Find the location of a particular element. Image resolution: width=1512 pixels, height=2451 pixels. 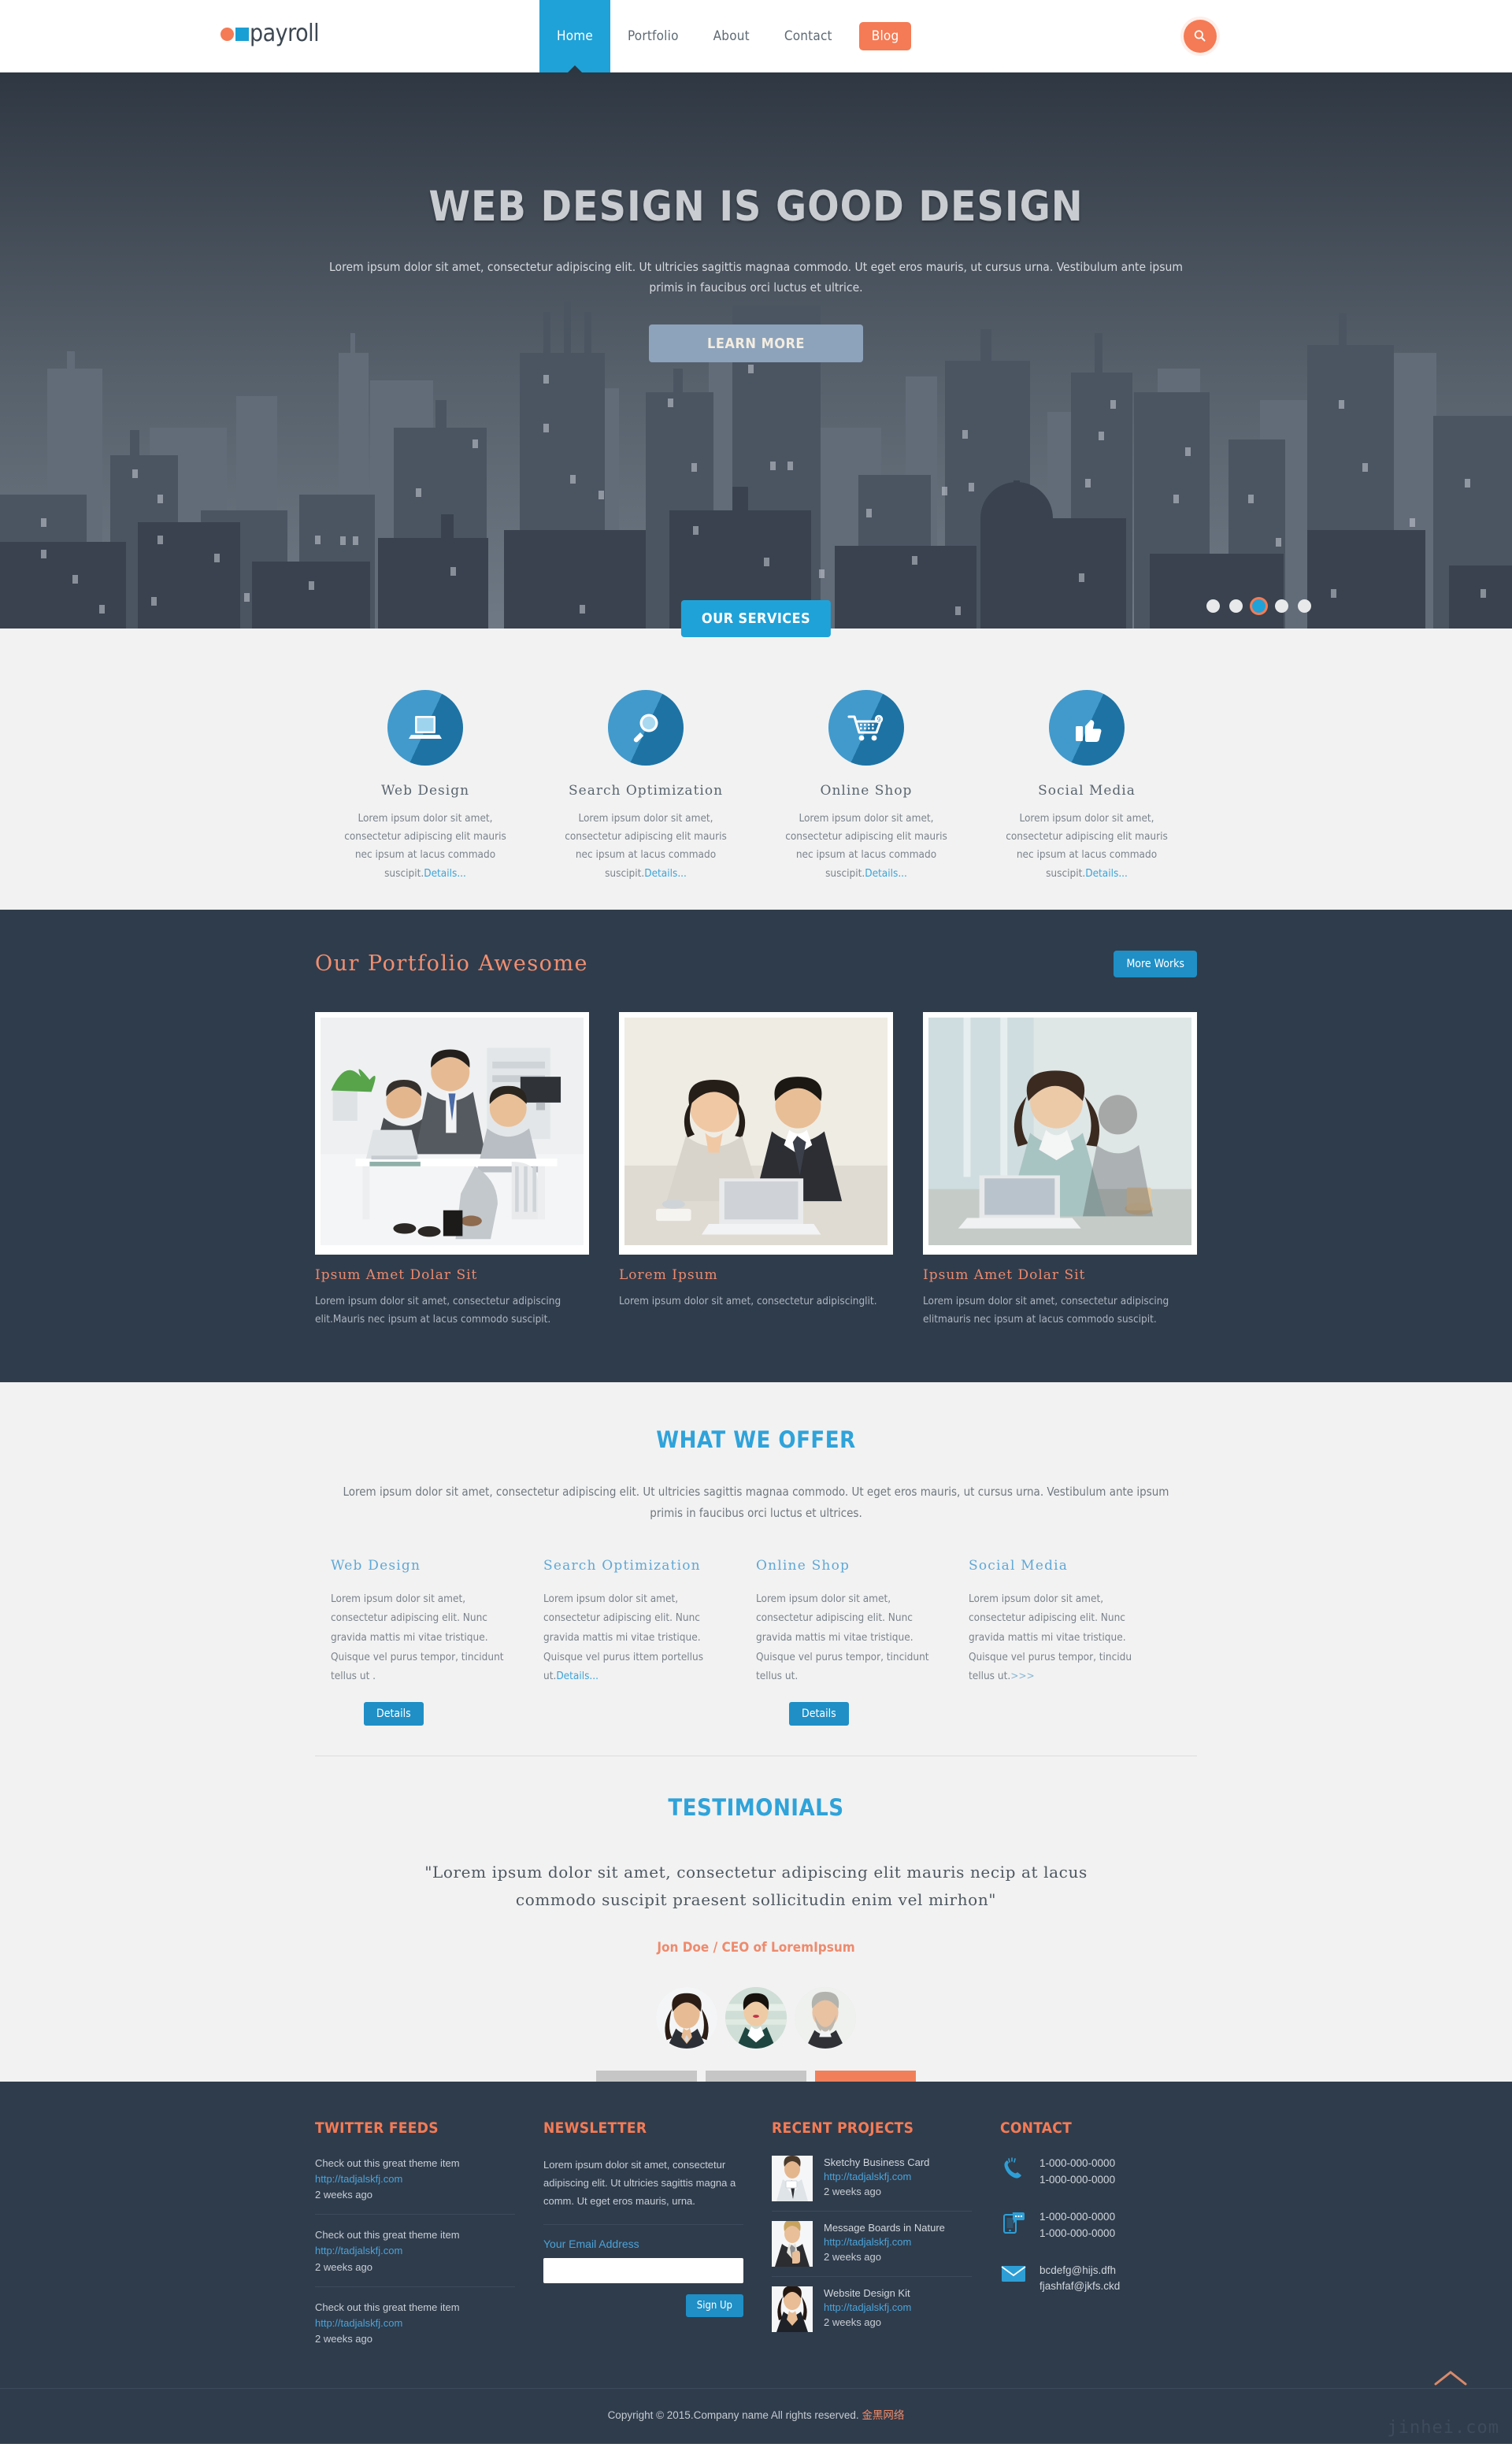

newsletter-divider is located at coordinates (643, 2225).